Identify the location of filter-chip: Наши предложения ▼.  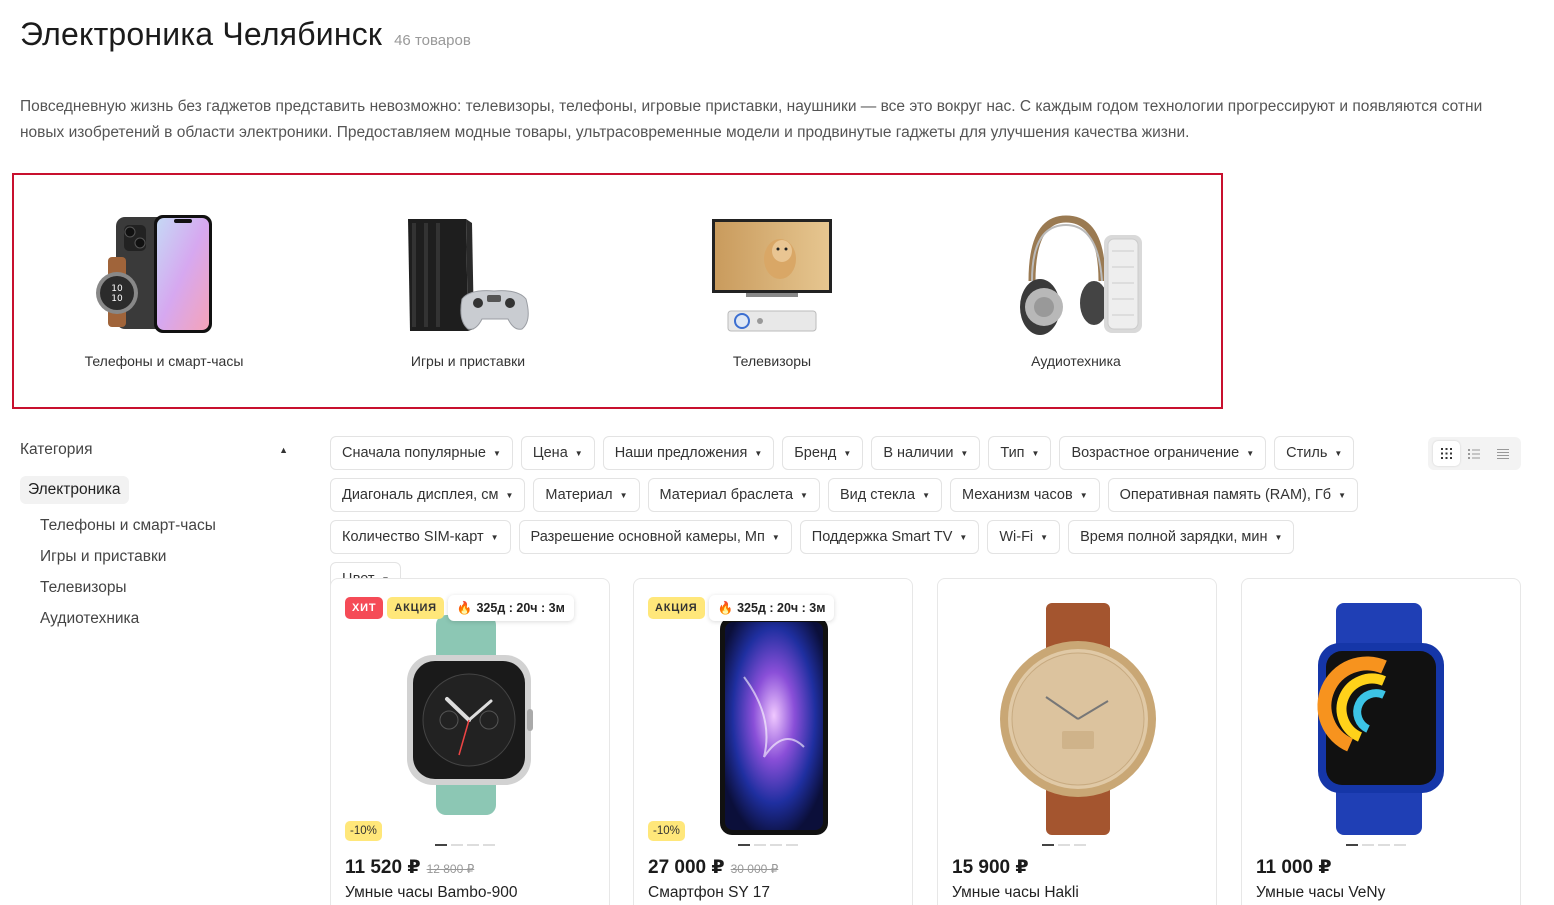
(688, 453).